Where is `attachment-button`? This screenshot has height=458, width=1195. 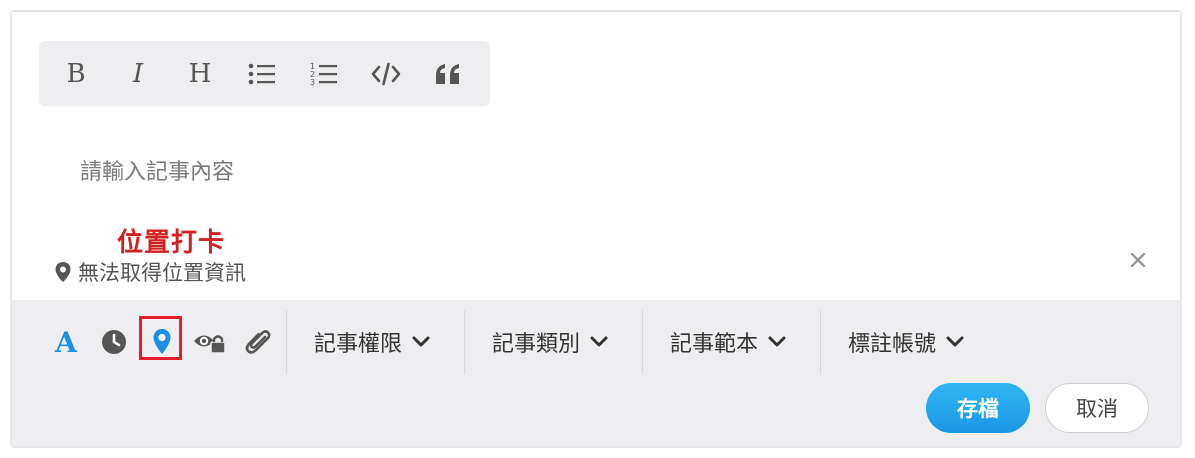 attachment-button is located at coordinates (258, 342).